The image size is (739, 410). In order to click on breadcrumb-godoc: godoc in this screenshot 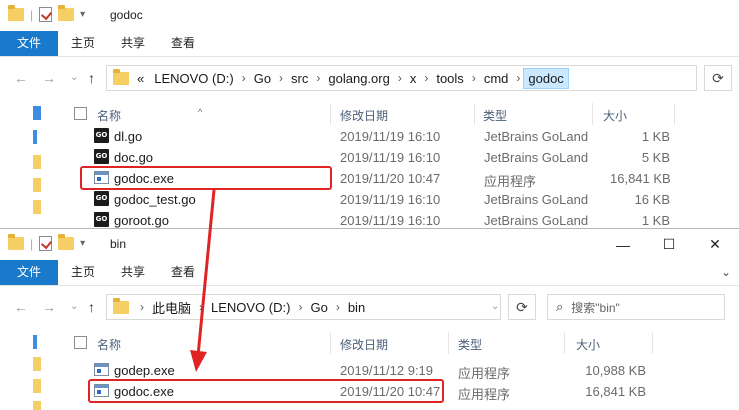, I will do `click(546, 78)`.